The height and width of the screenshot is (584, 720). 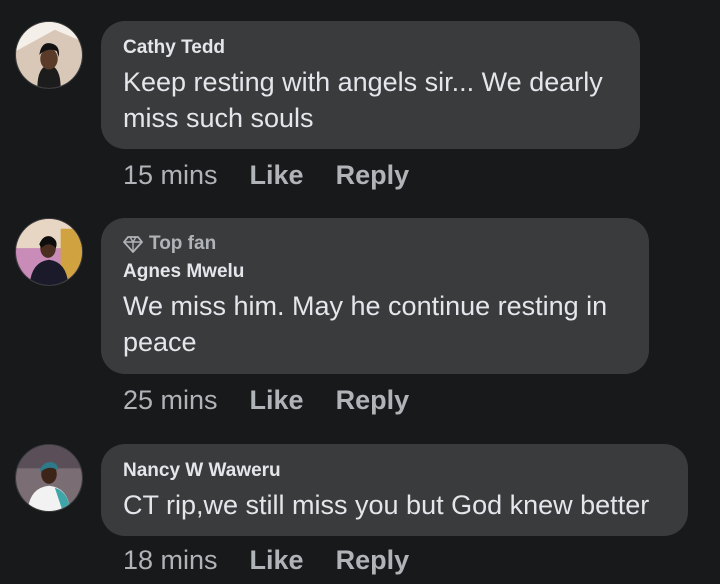 What do you see at coordinates (183, 243) in the screenshot?
I see `badge-label: Top fan` at bounding box center [183, 243].